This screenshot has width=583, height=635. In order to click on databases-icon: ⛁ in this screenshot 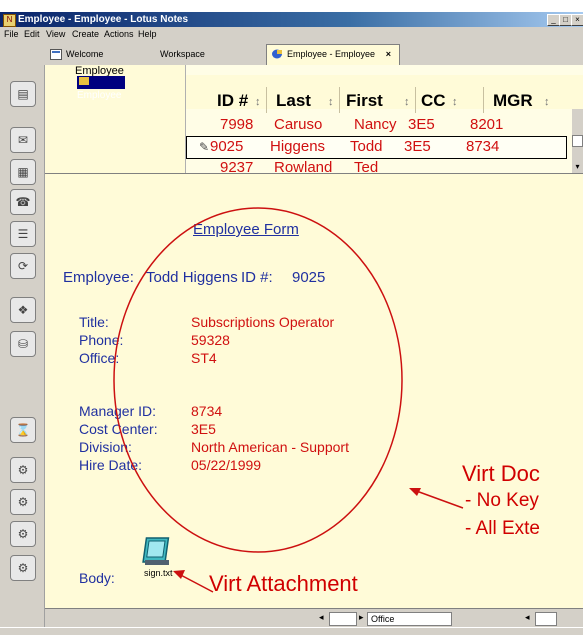, I will do `click(23, 344)`.